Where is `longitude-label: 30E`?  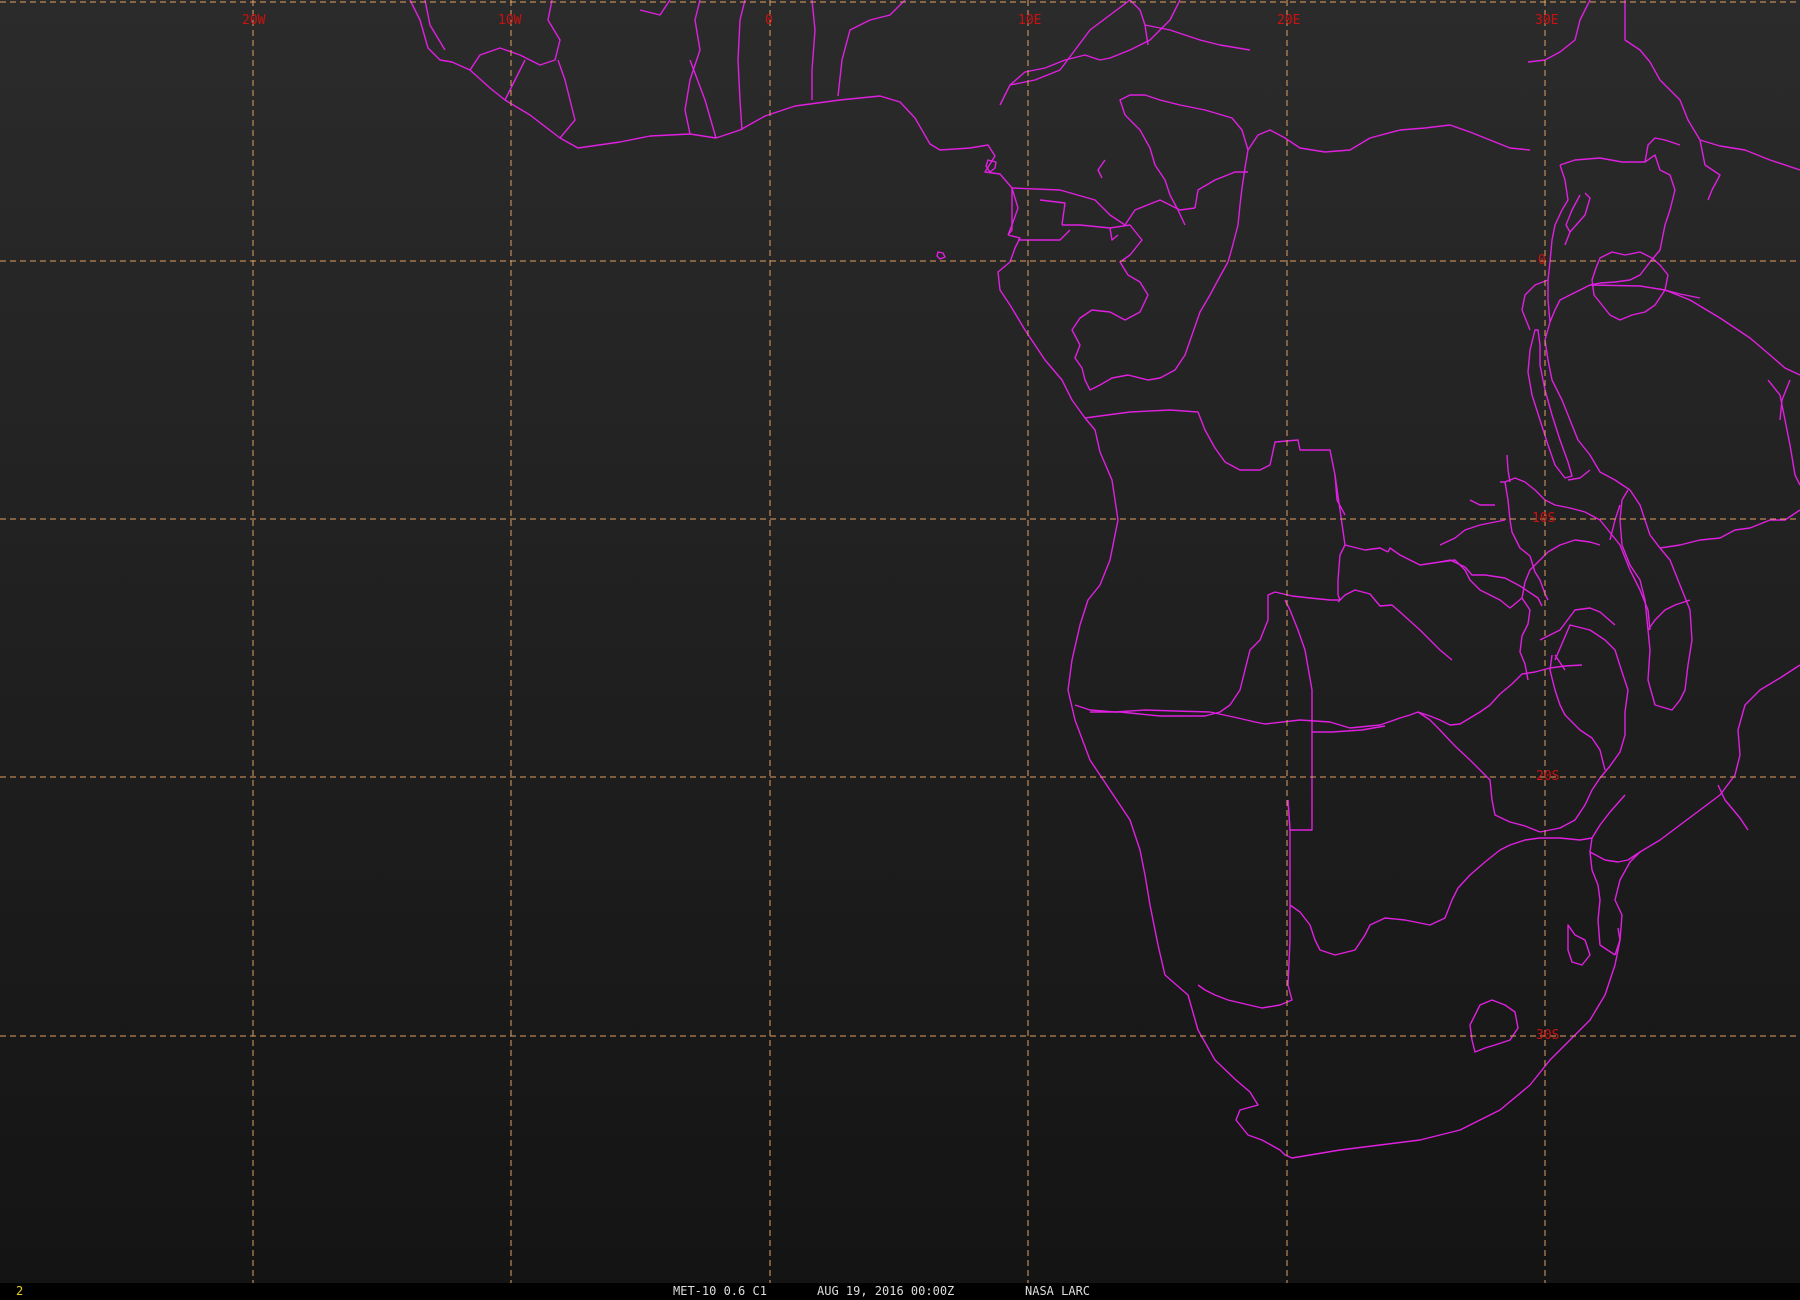 longitude-label: 30E is located at coordinates (1546, 20).